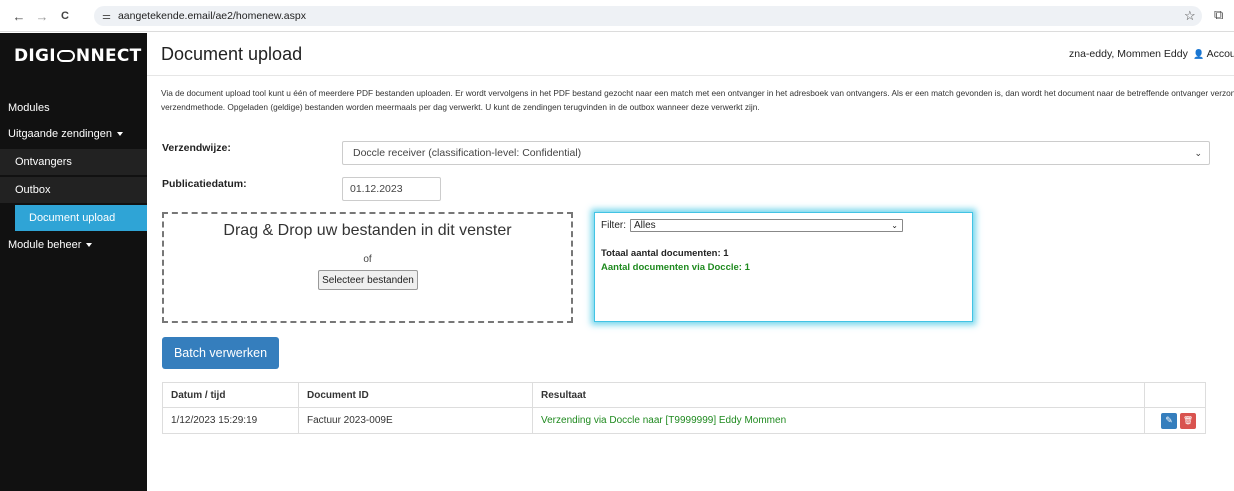 The image size is (1234, 491). I want to click on batch-process-button: Batch verwerken, so click(220, 353).